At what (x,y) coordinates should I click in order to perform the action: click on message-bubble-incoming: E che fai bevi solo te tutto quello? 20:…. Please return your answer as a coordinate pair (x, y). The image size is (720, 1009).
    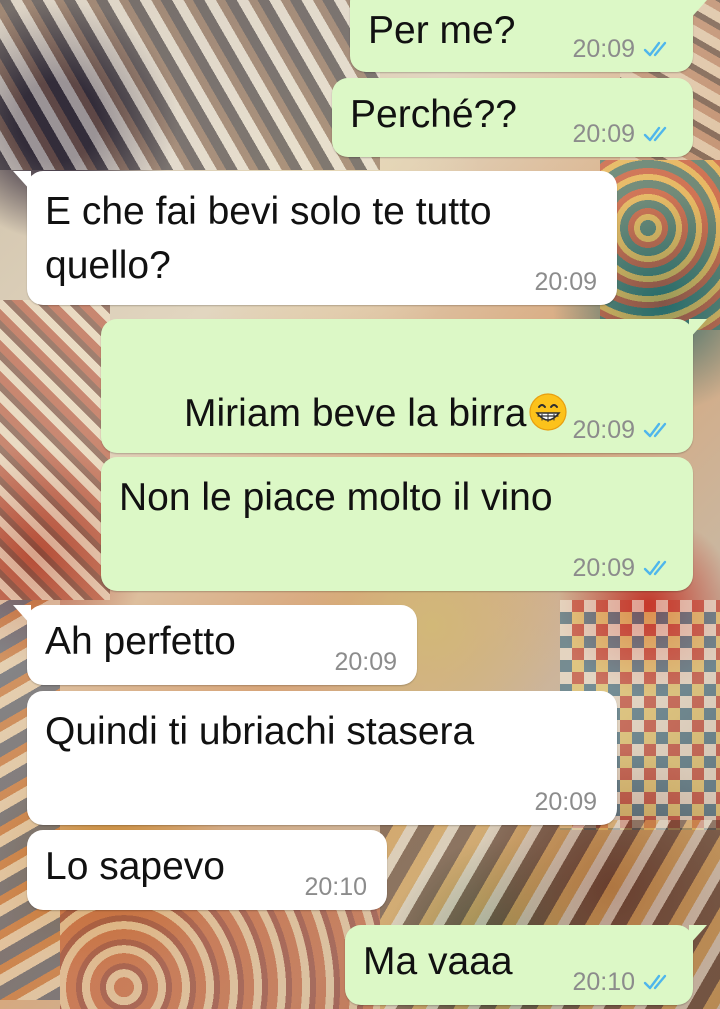
    Looking at the image, I should click on (315, 238).